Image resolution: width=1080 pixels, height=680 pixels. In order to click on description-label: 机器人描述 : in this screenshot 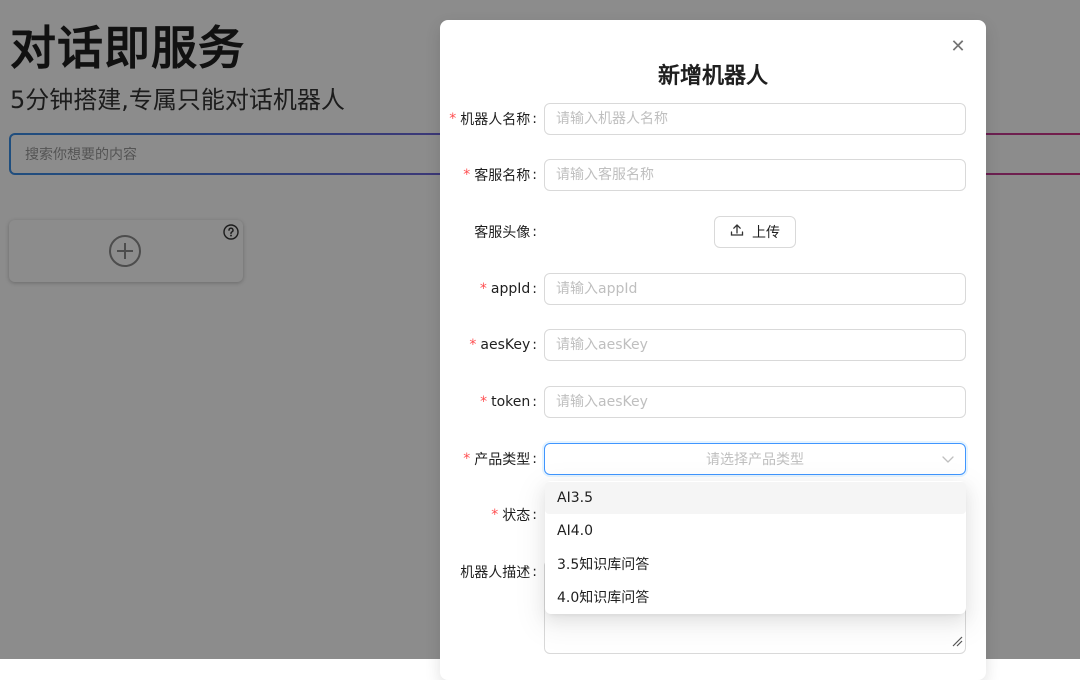, I will do `click(489, 572)`.